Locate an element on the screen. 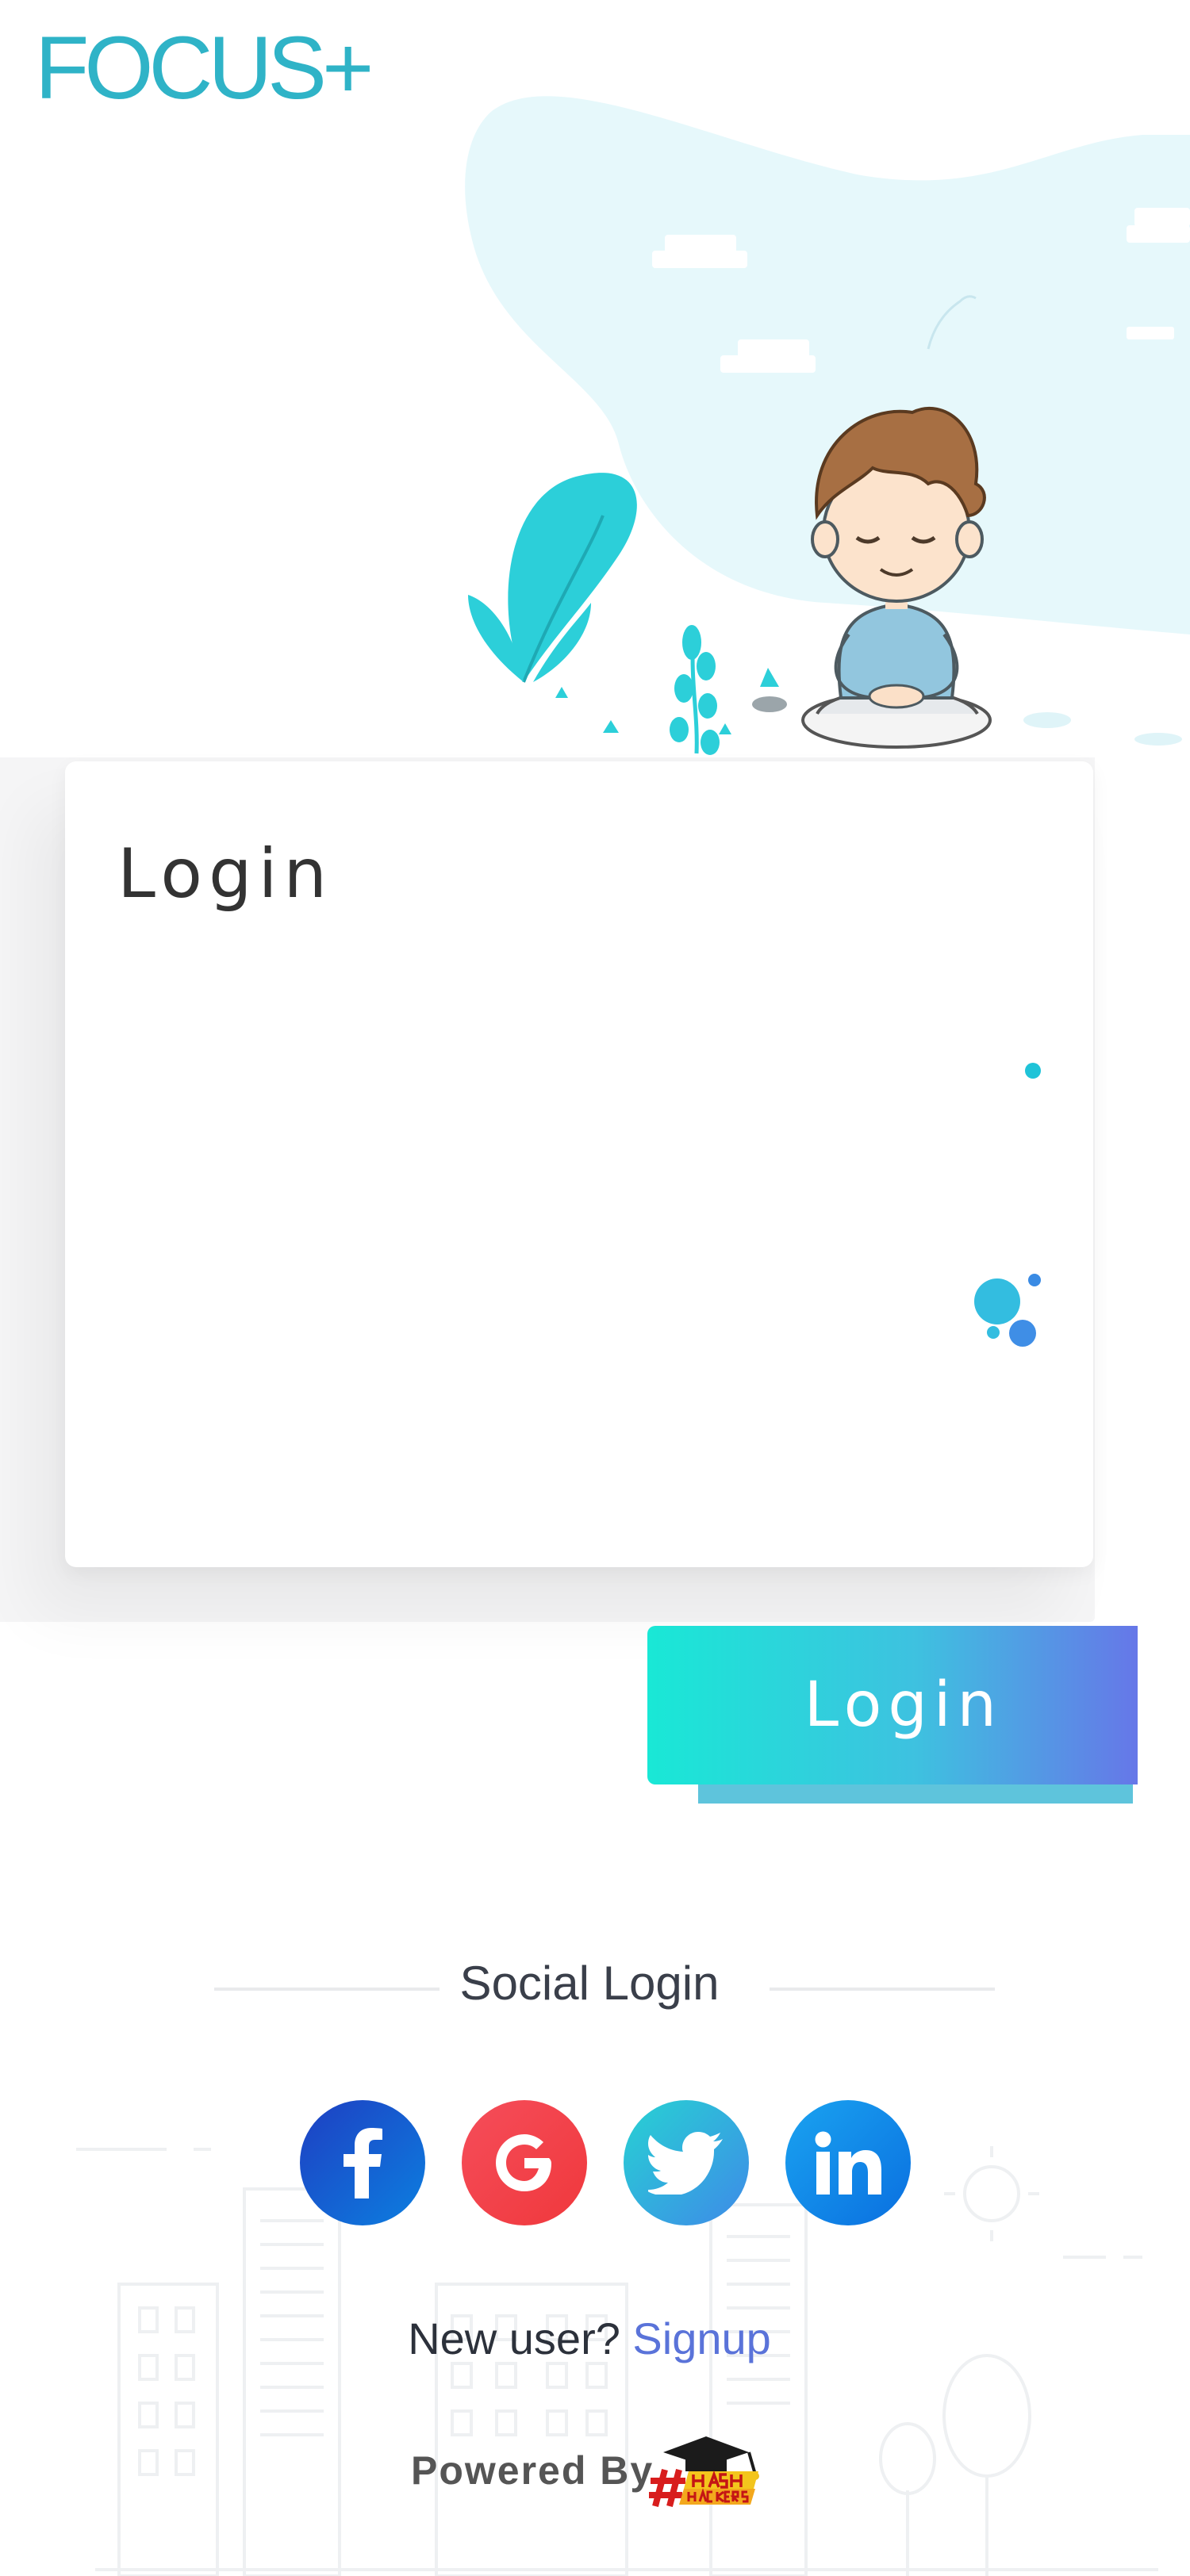 The height and width of the screenshot is (2576, 1190). new-user-text: New user? is located at coordinates (514, 2338).